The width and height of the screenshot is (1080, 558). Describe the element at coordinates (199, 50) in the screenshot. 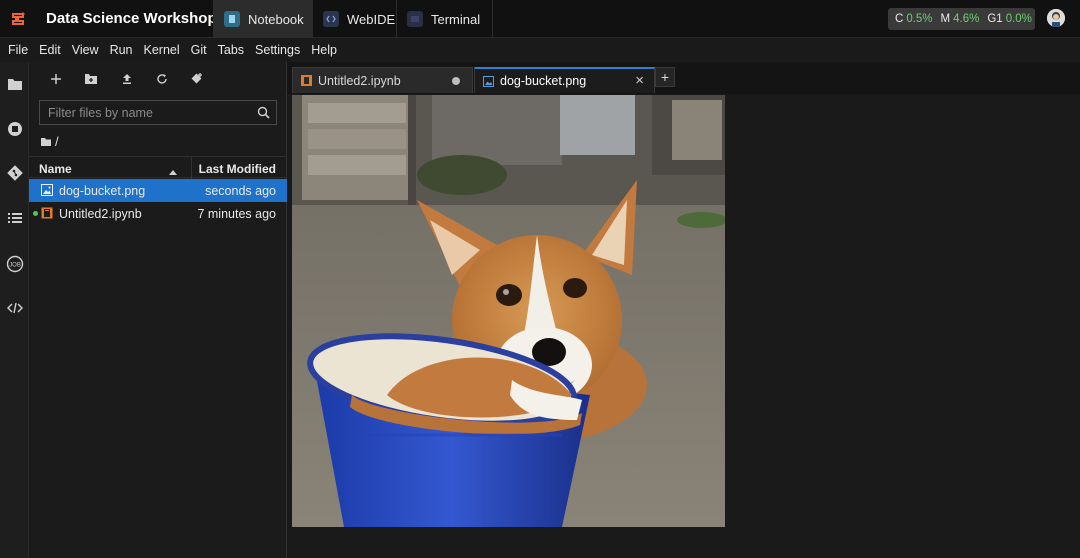

I see `menu-git: Git` at that location.